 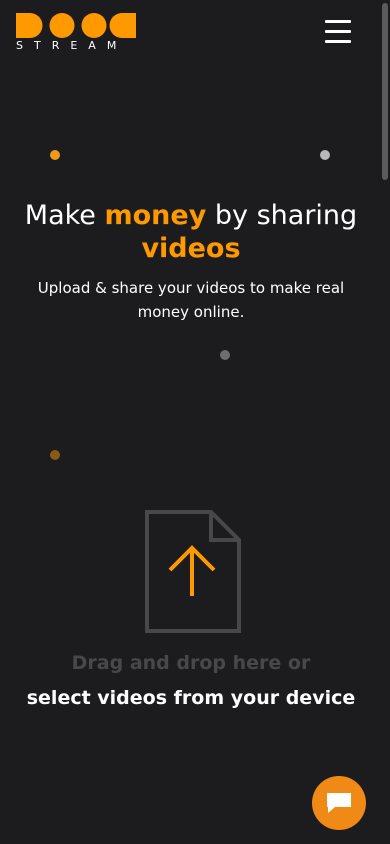 What do you see at coordinates (191, 698) in the screenshot?
I see `select-videos-link: select videos from your device` at bounding box center [191, 698].